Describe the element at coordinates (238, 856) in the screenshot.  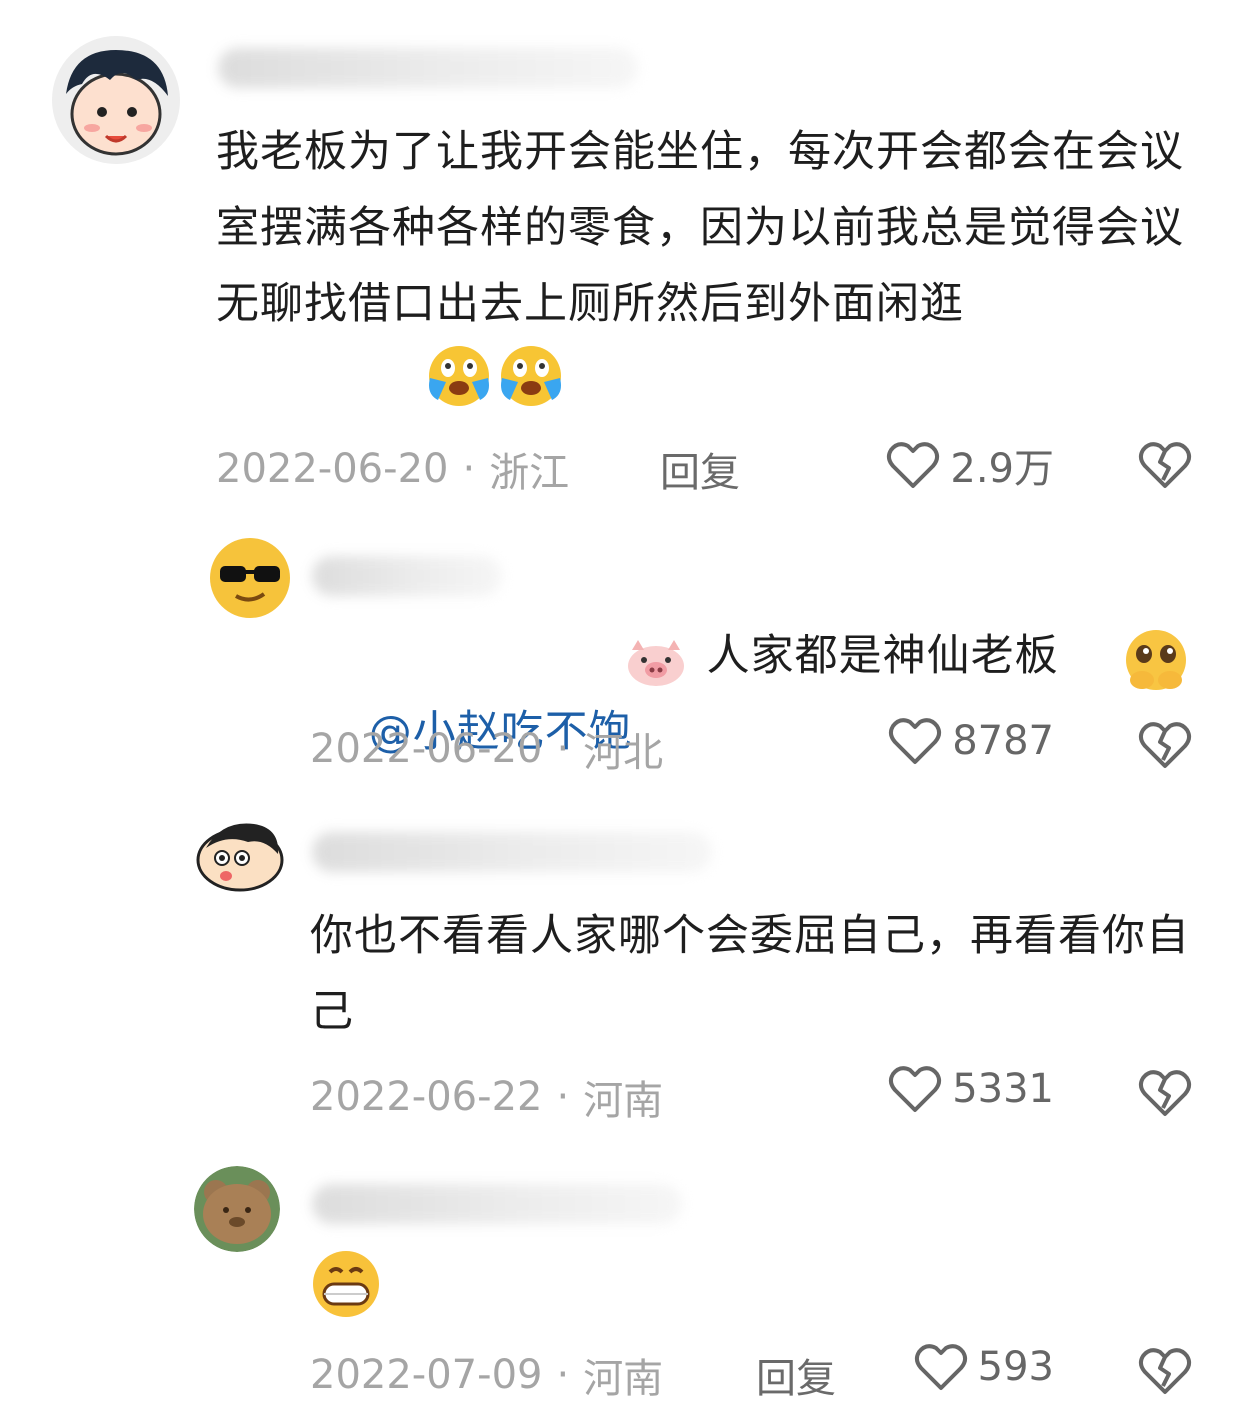
I see `avatar-shinchan` at that location.